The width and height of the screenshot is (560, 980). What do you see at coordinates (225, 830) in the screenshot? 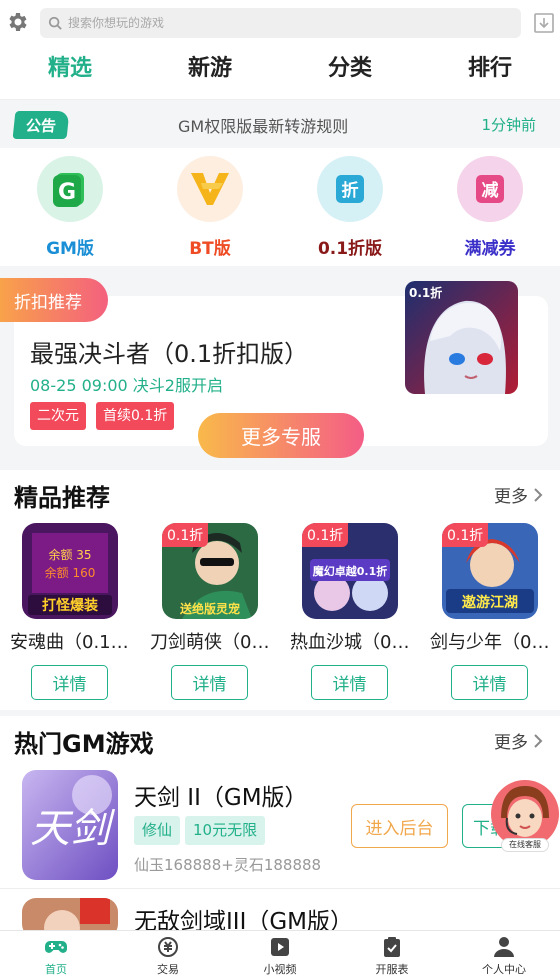
I see `feature-tag: 10元无限` at bounding box center [225, 830].